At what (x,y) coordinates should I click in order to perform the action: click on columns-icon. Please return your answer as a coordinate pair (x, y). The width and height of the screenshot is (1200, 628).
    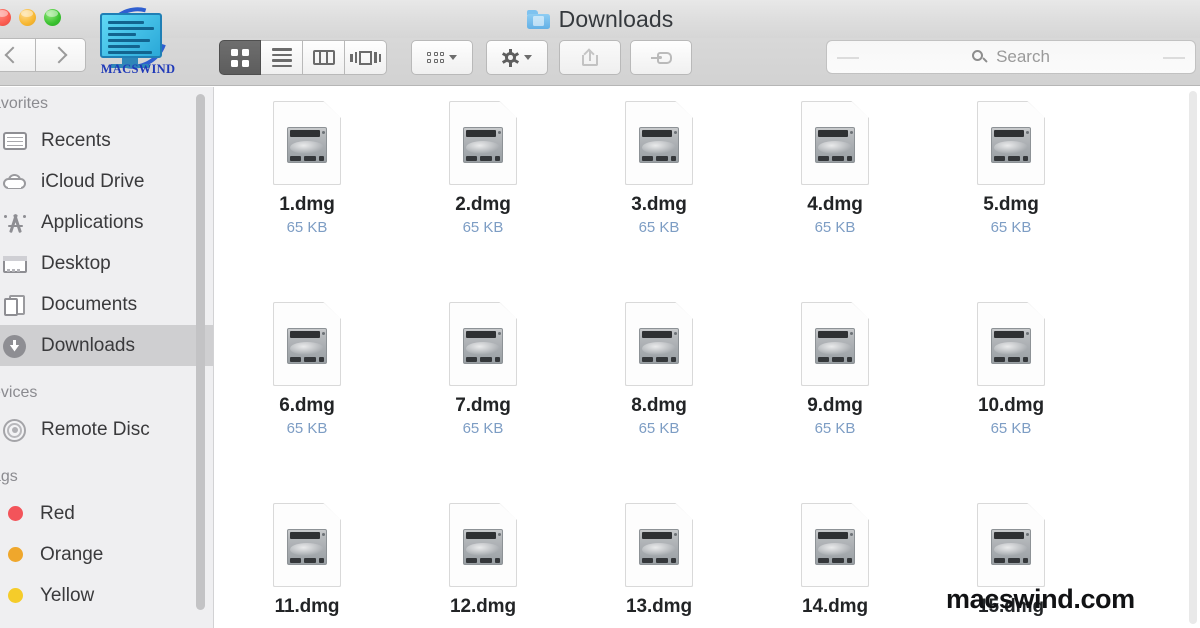
    Looking at the image, I should click on (323, 57).